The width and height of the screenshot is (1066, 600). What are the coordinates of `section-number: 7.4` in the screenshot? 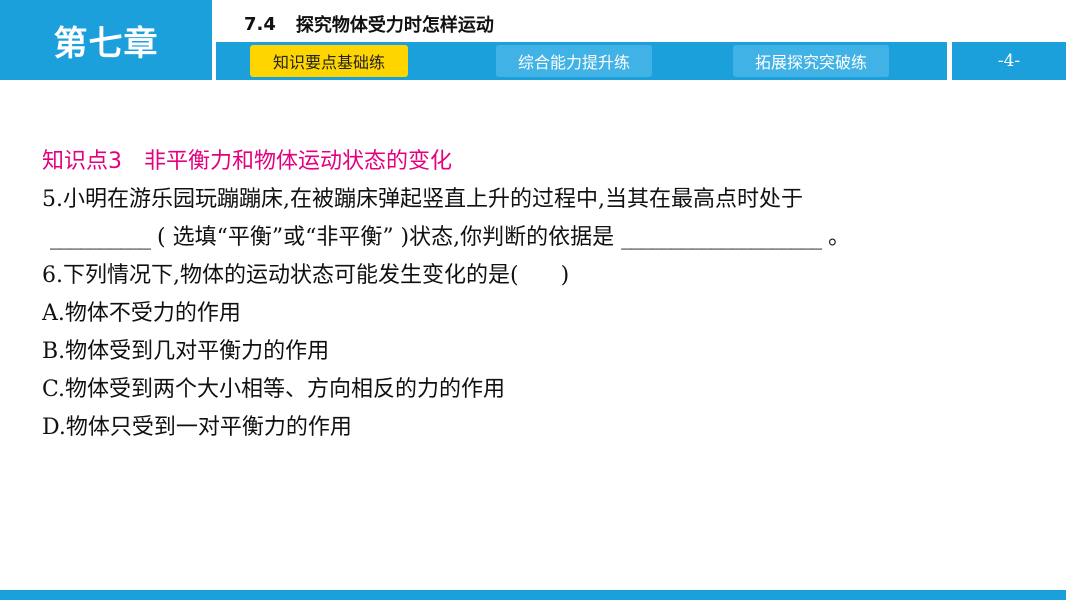 It's located at (260, 24).